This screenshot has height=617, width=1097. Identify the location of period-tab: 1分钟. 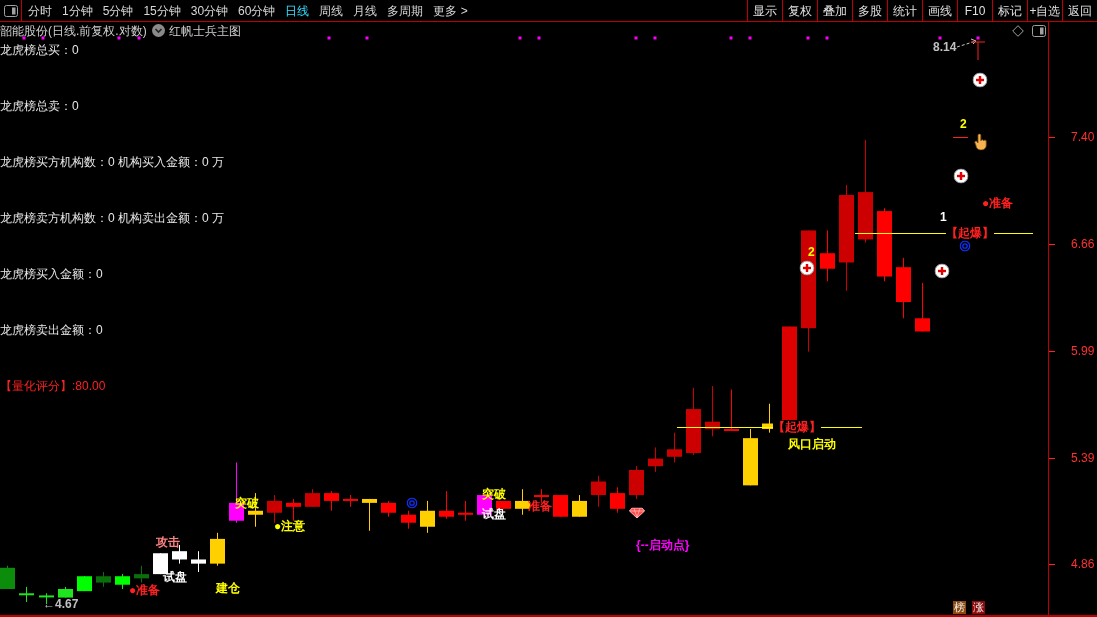
(77, 10).